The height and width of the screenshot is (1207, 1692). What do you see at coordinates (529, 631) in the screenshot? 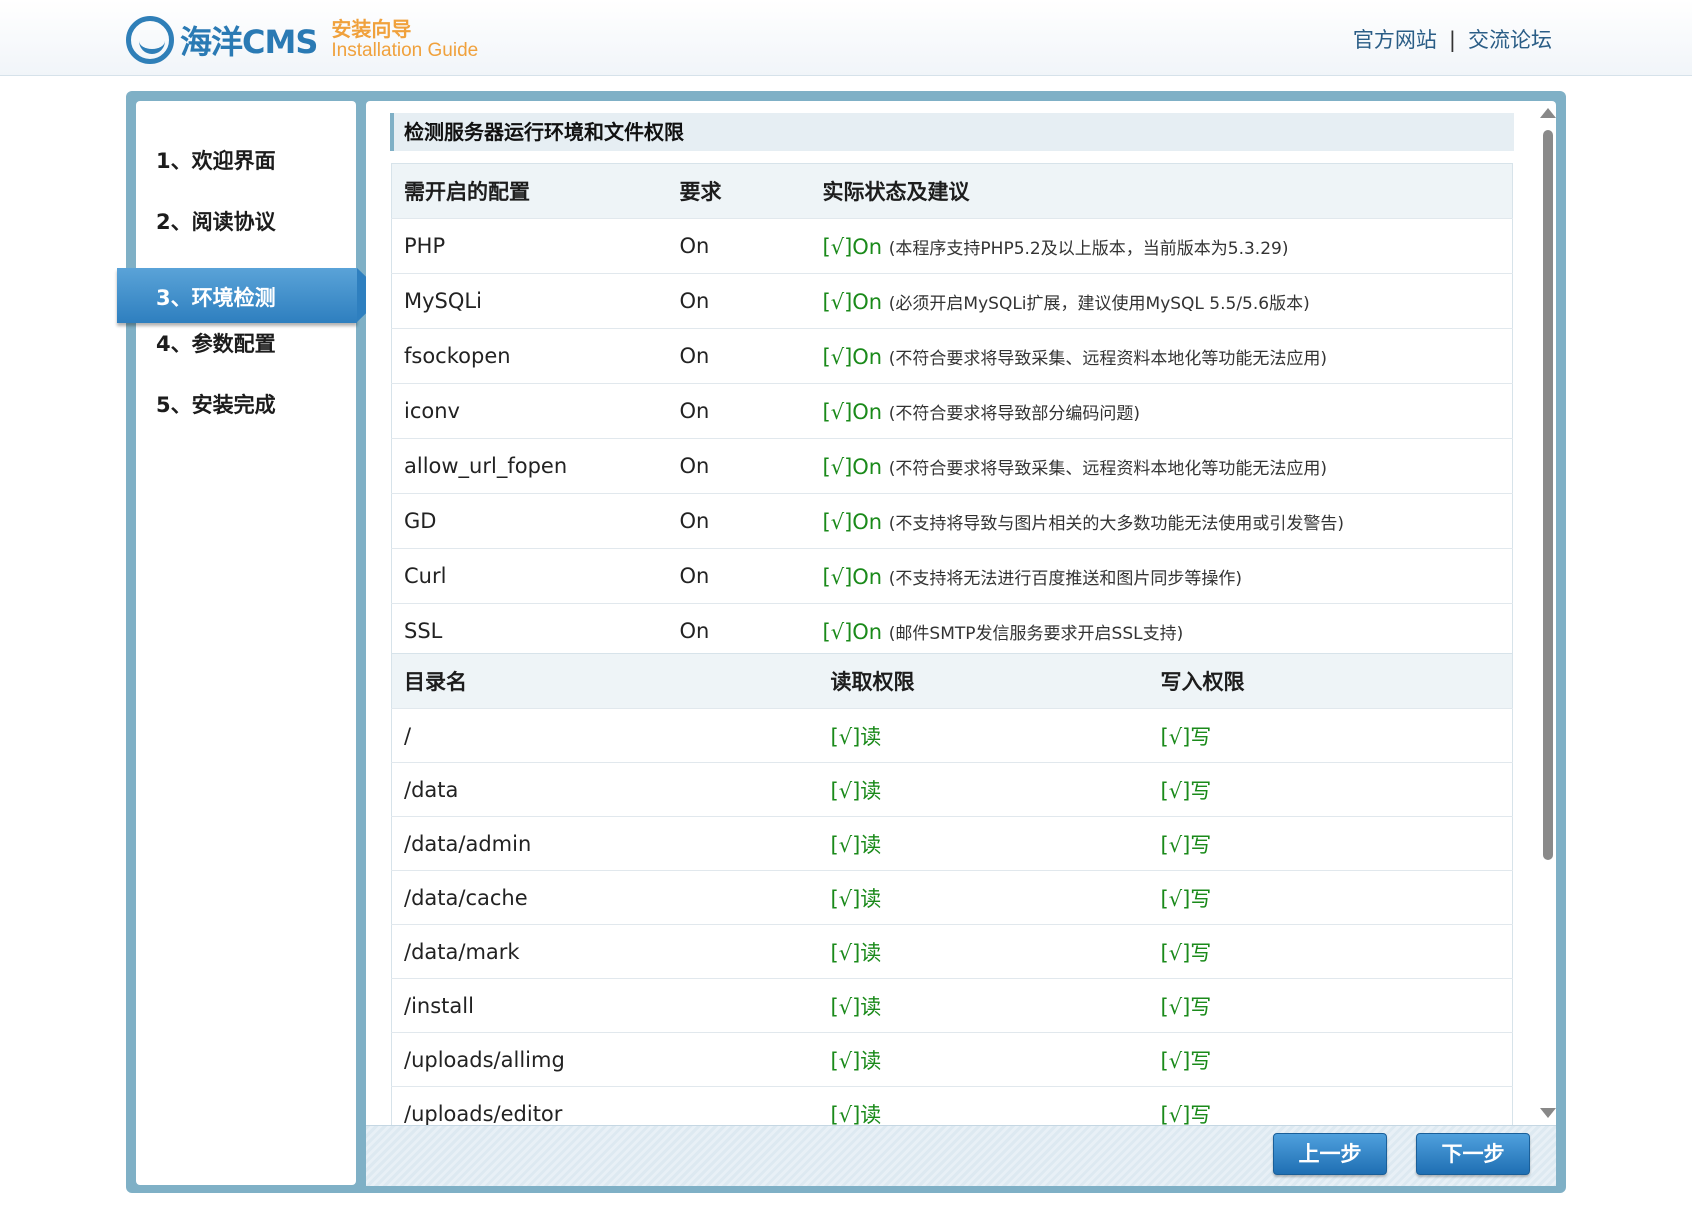
I see `config-name: SSL` at bounding box center [529, 631].